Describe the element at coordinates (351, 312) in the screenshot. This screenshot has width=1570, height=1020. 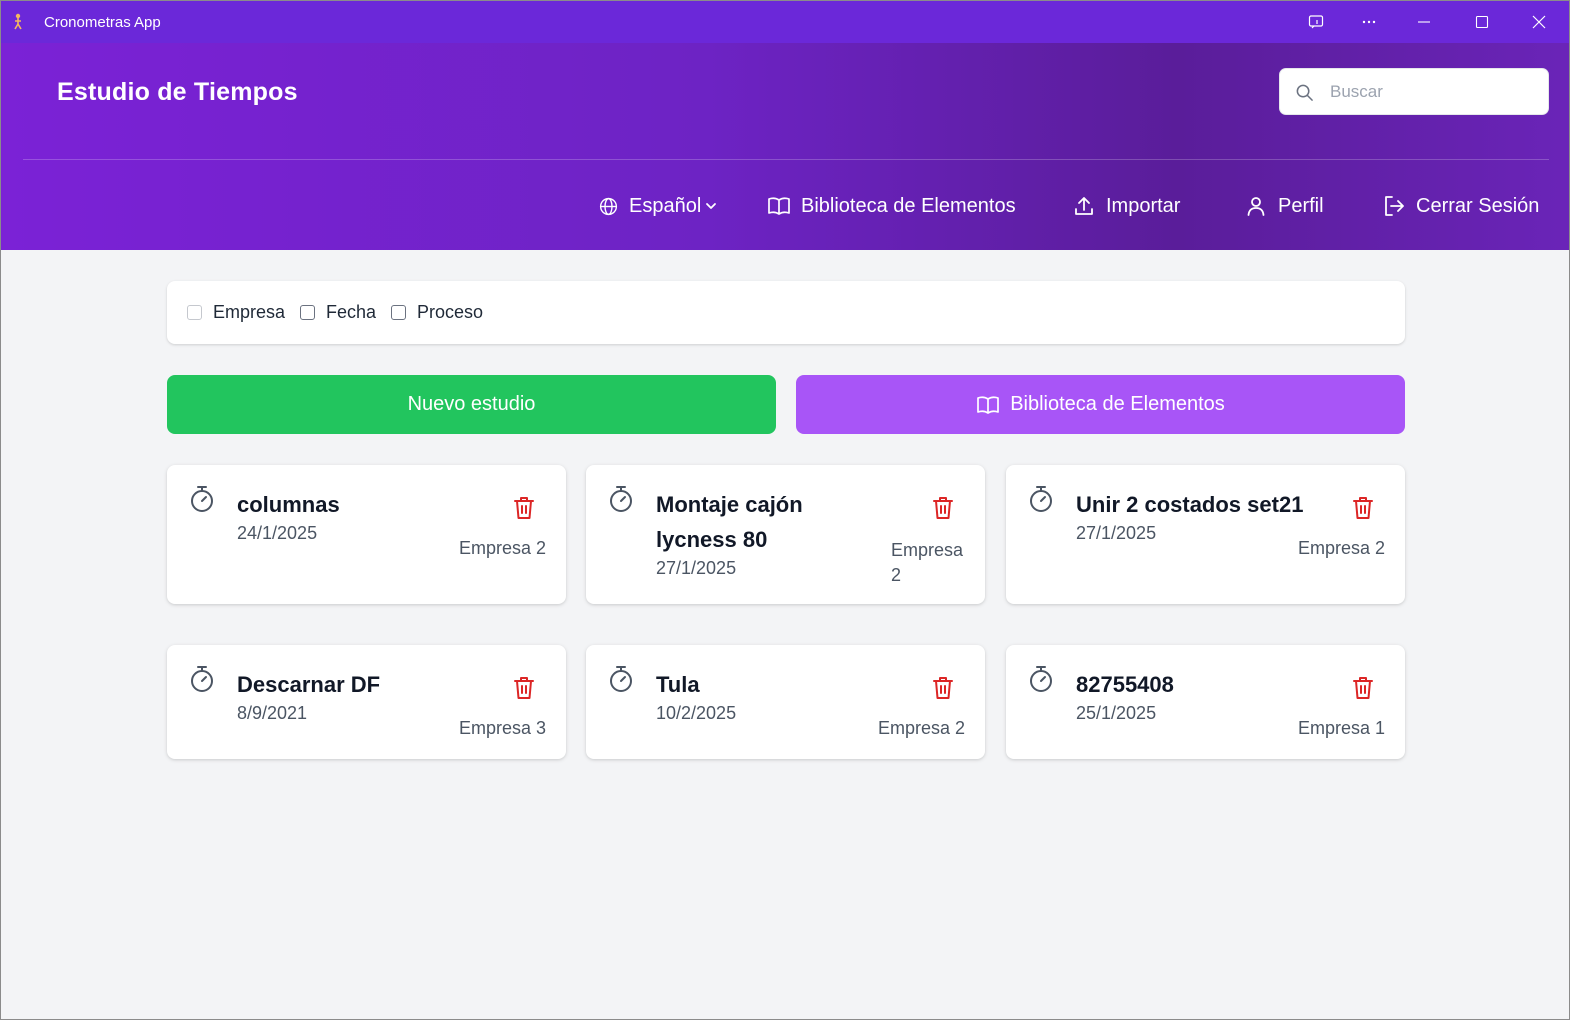
I see `filter-fecha-label: Fecha` at that location.